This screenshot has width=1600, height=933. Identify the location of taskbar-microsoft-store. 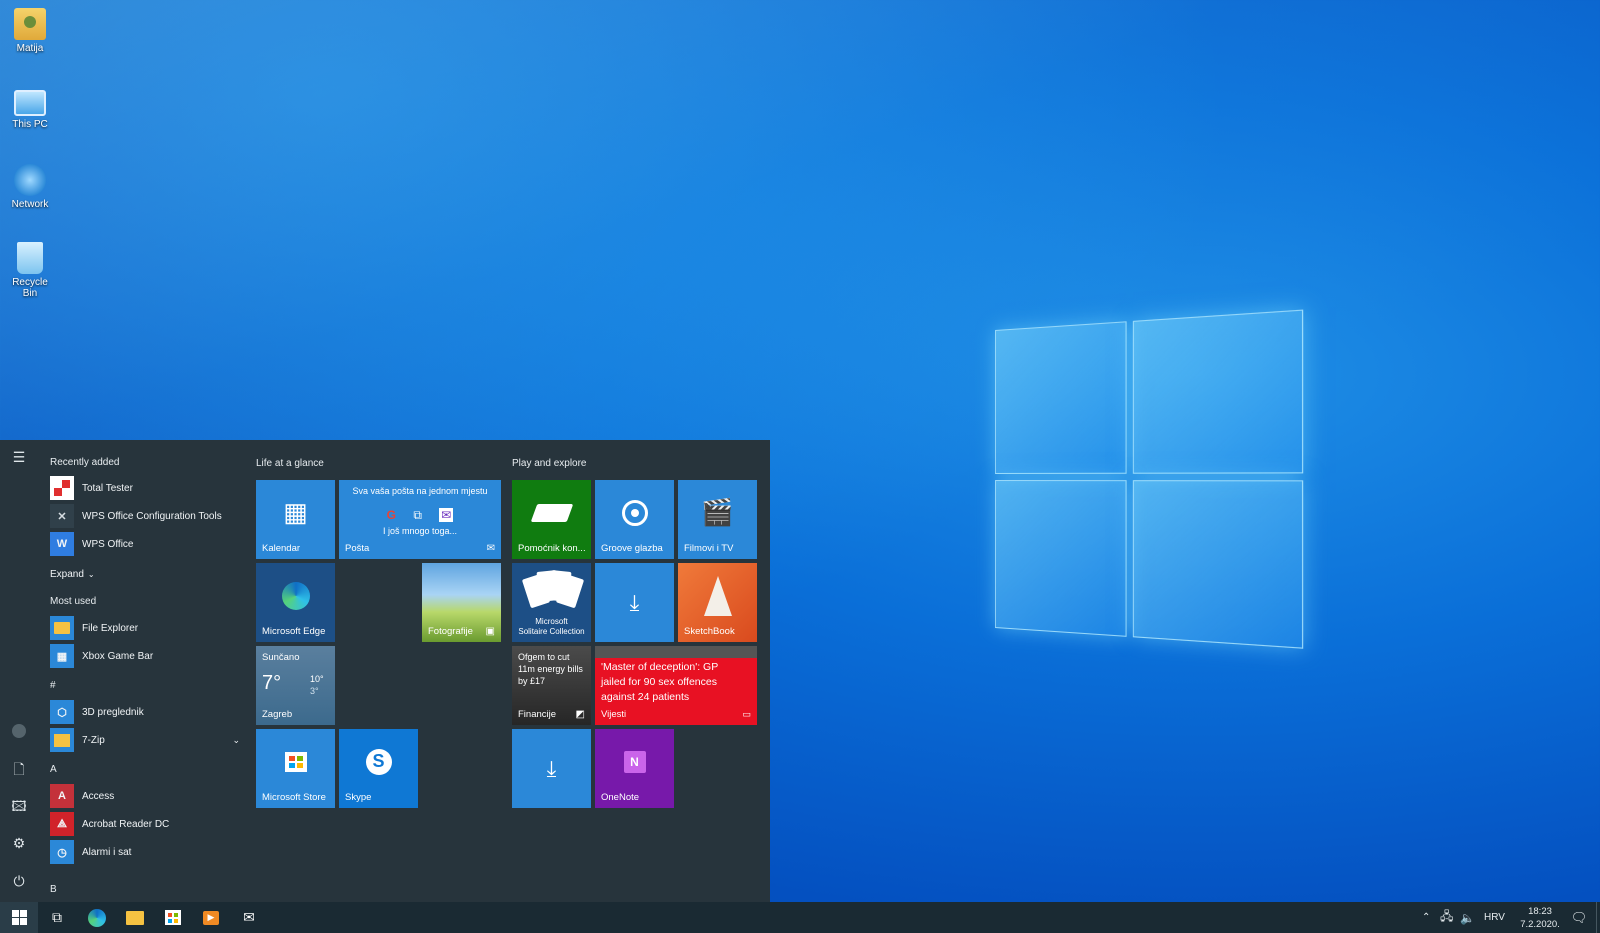
(173, 917).